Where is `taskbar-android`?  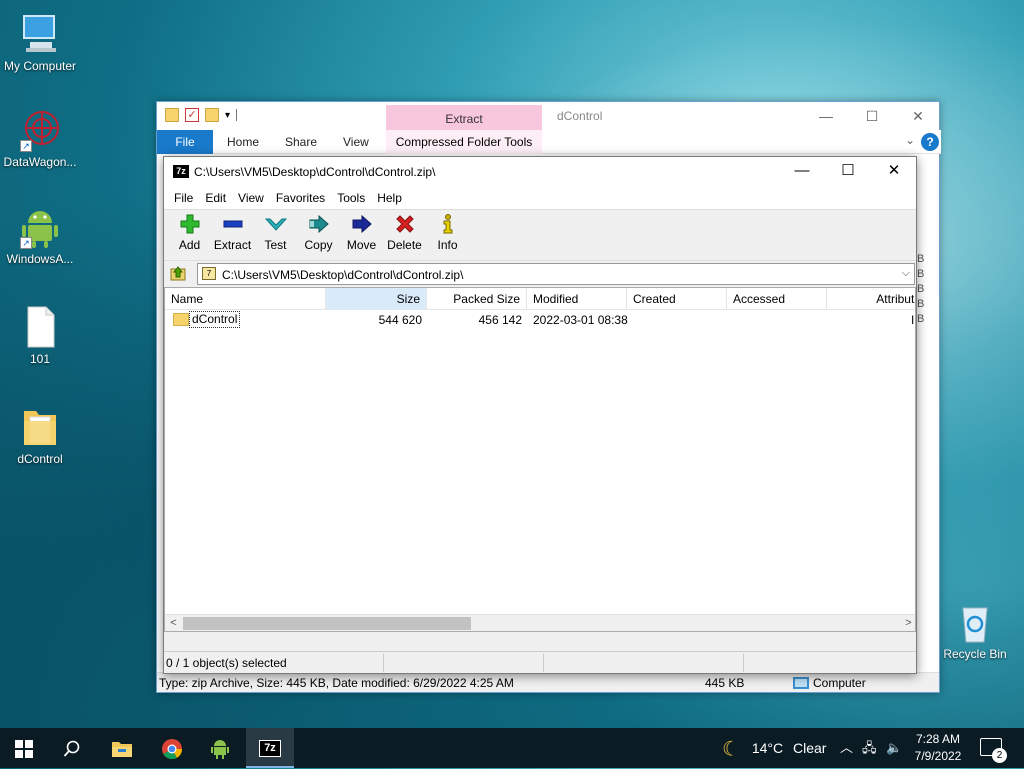 taskbar-android is located at coordinates (220, 748).